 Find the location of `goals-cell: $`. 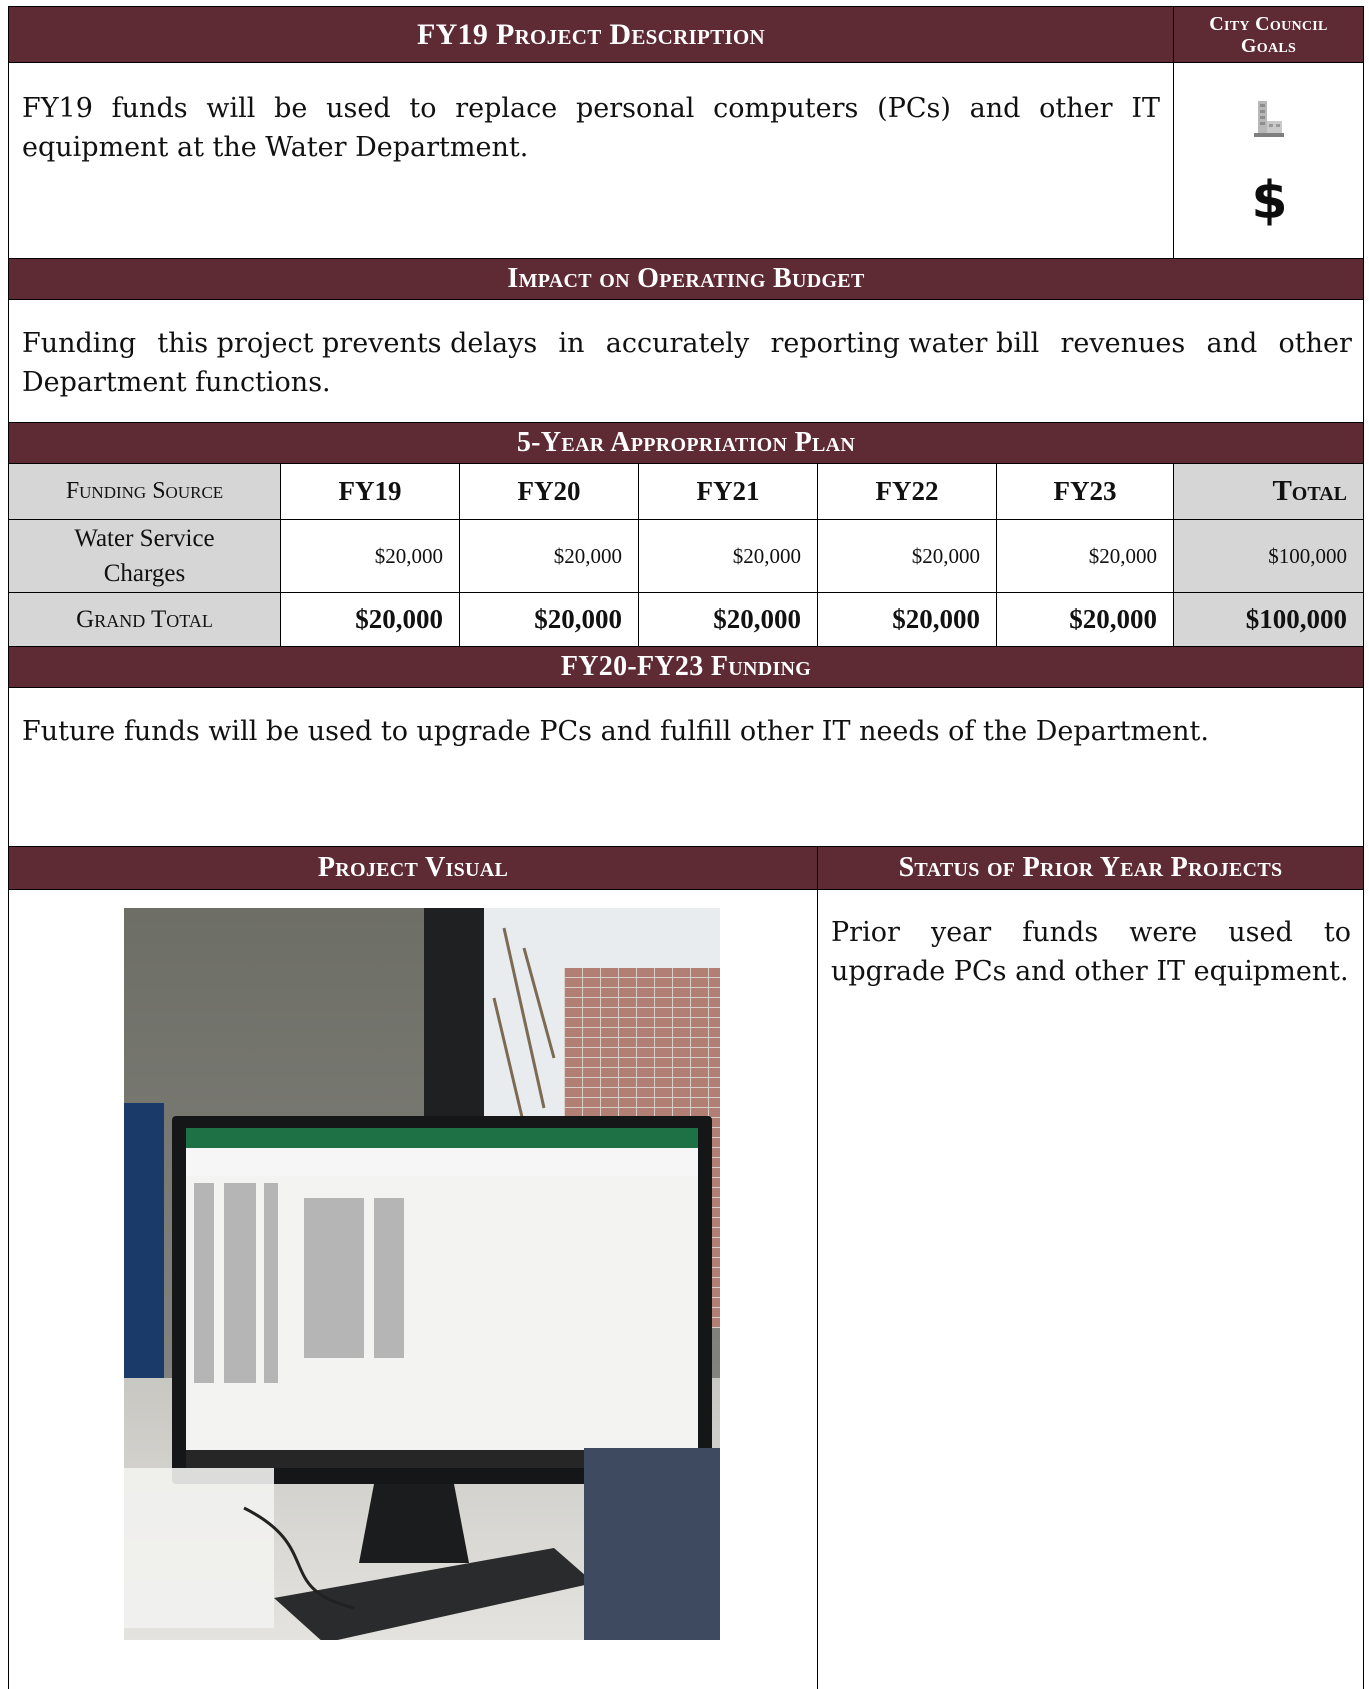

goals-cell: $ is located at coordinates (1268, 160).